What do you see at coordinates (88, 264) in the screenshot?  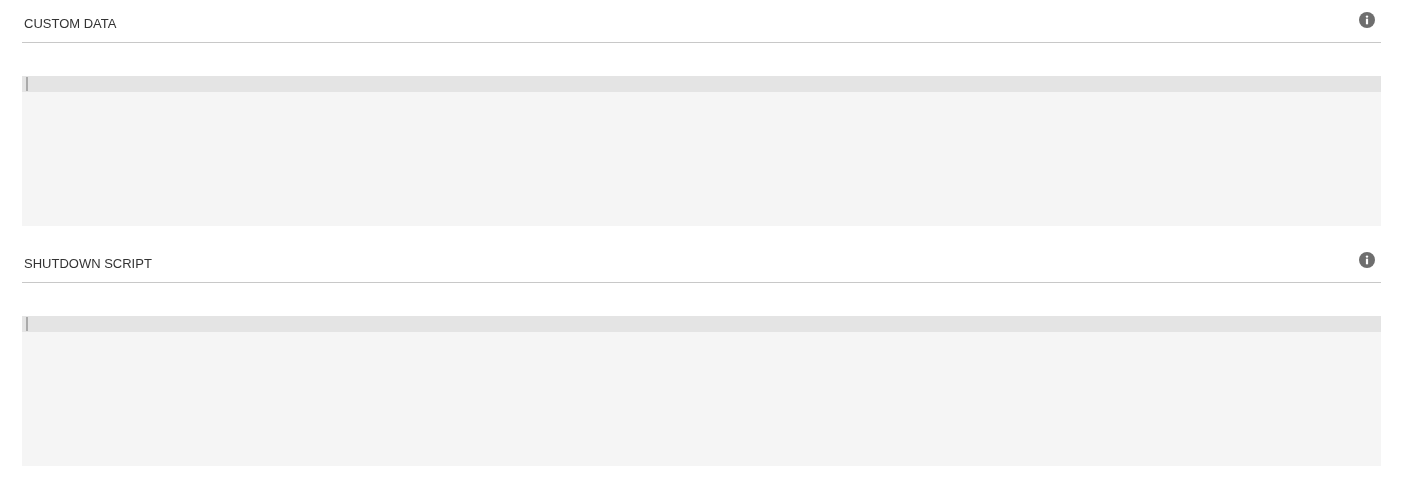 I see `section-title: SHUTDOWN SCRIPT` at bounding box center [88, 264].